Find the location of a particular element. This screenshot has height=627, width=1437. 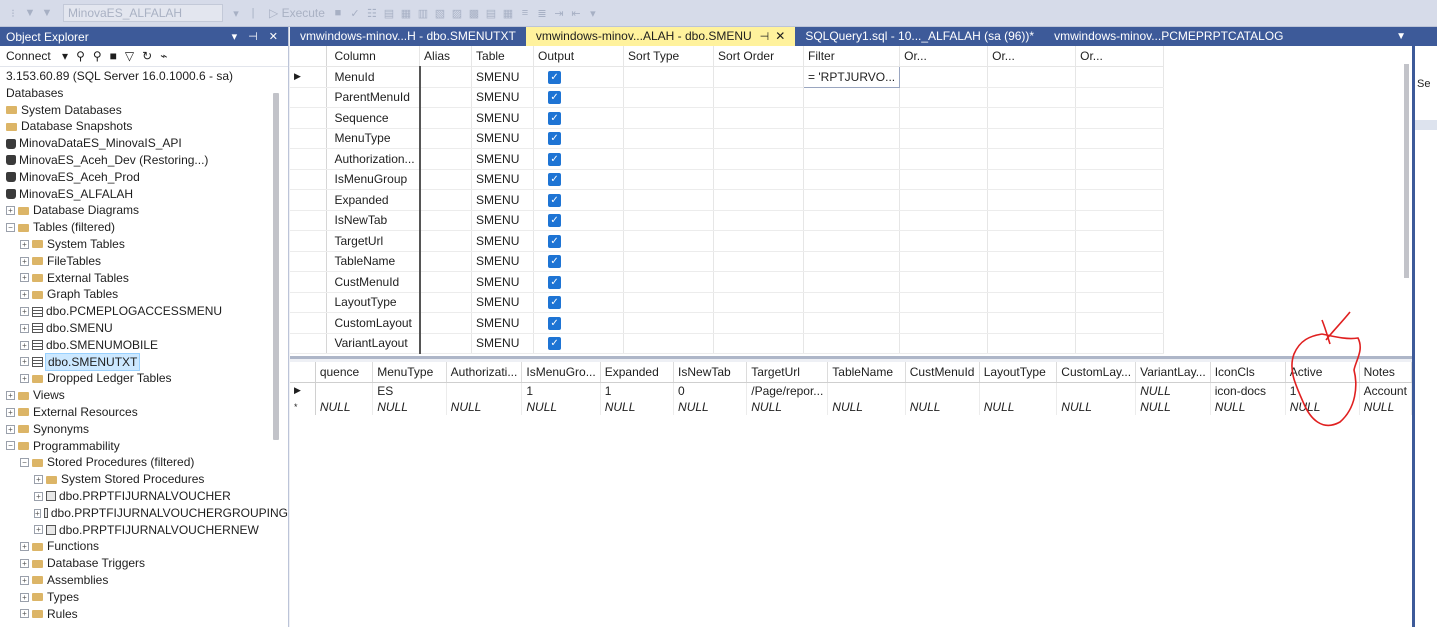

criteria-scrollbar is located at coordinates (1406, 171).